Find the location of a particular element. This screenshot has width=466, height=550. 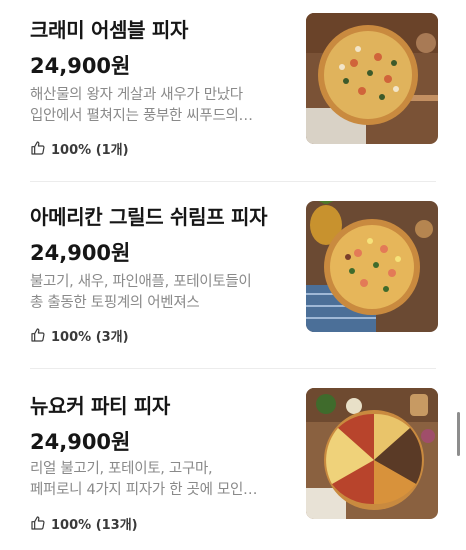

description-line: 해산물의 왕자 게살과 새우가 만났다 is located at coordinates (136, 95).